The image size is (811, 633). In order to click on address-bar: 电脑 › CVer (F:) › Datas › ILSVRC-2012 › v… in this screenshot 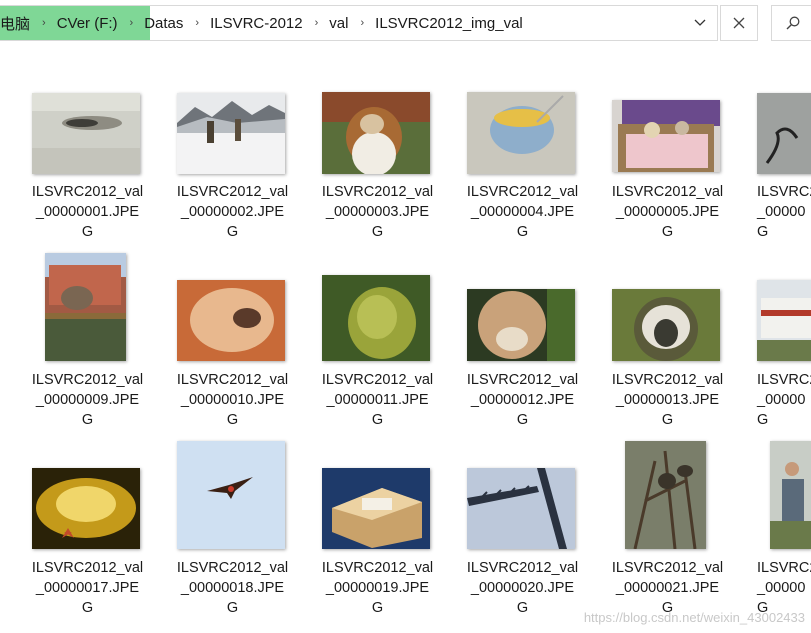, I will do `click(359, 23)`.